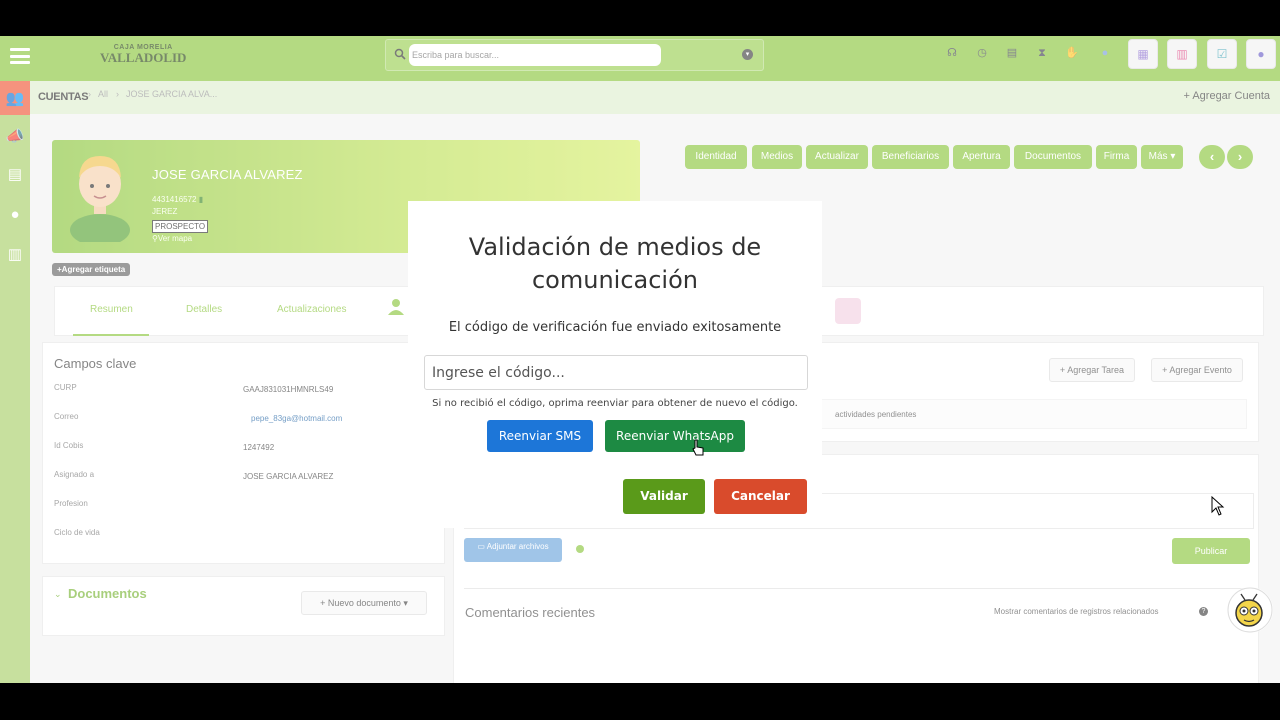 The image size is (1280, 720). What do you see at coordinates (698, 447) in the screenshot?
I see `hand-cursor-icon` at bounding box center [698, 447].